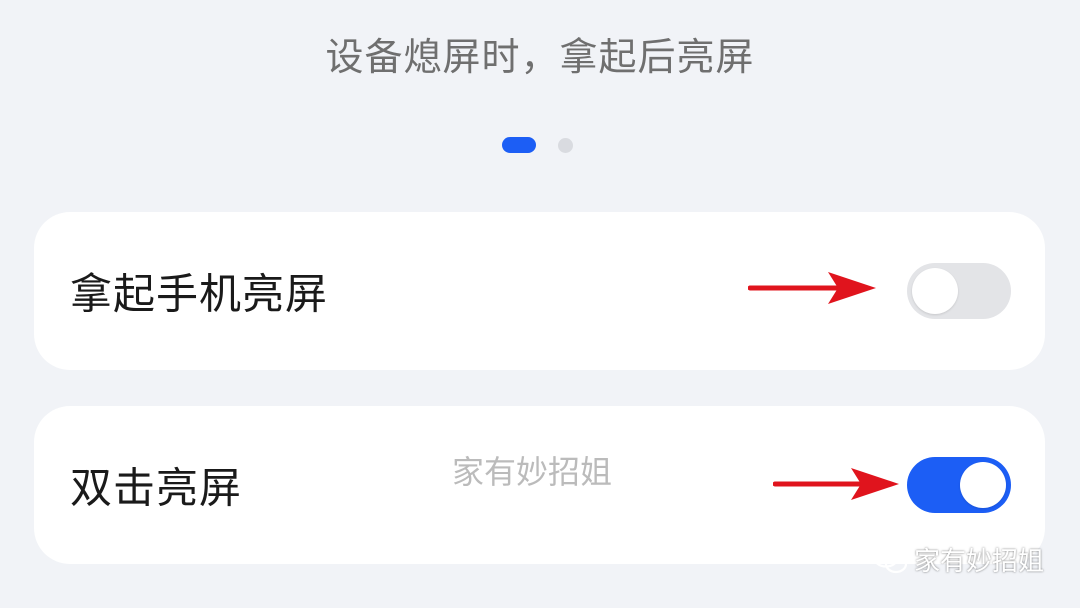  I want to click on double-tap-wake-toggle, so click(959, 485).